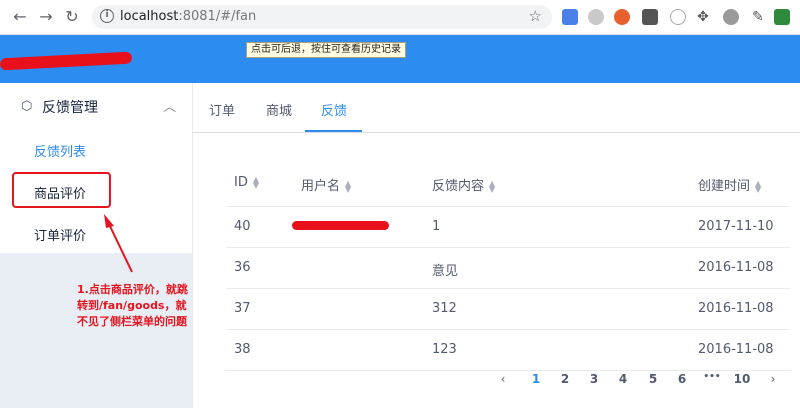 The width and height of the screenshot is (800, 408). I want to click on annotation-text: 1.点击商品评价，就跳 转到/fan/goods，就 不见了侧栏菜单的问题, so click(142, 306).